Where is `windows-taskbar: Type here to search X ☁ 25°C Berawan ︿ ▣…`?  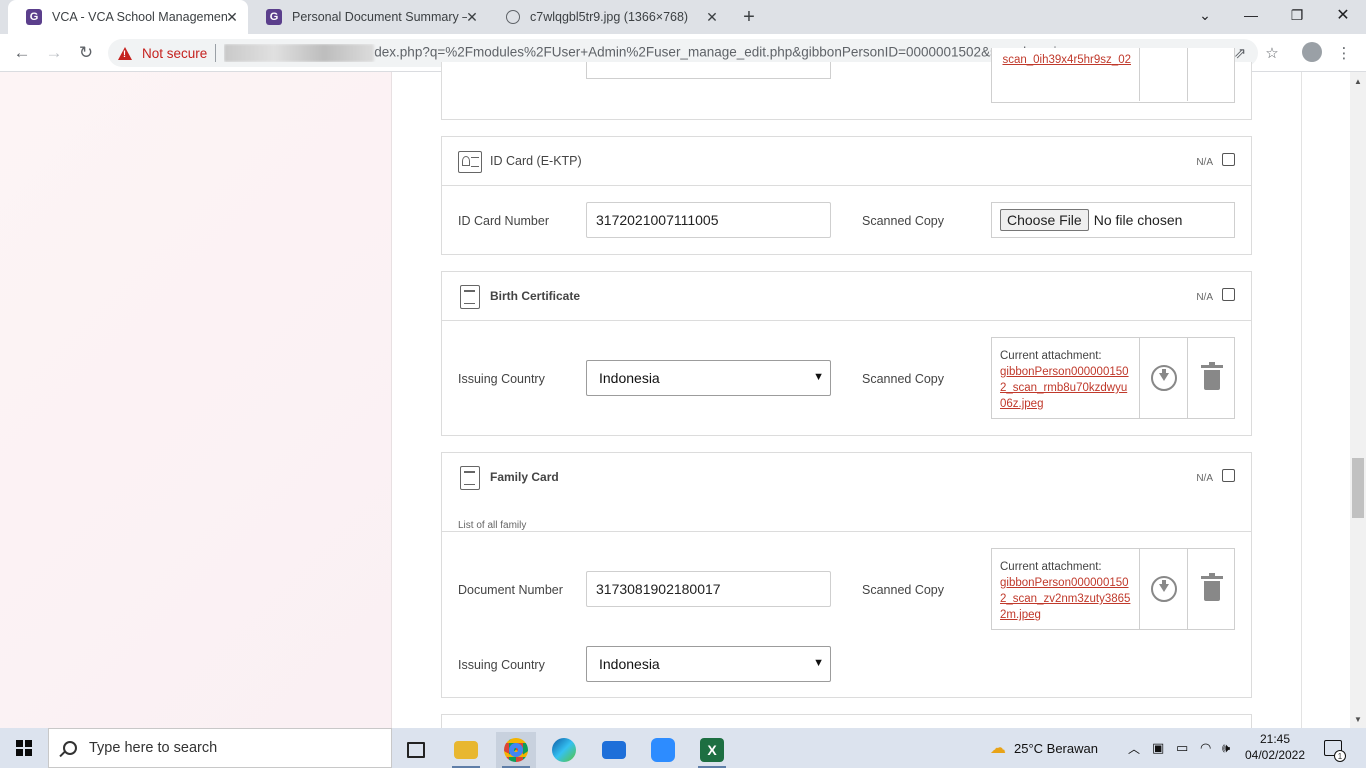
windows-taskbar: Type here to search X ☁ 25°C Berawan ︿ ▣… is located at coordinates (683, 748).